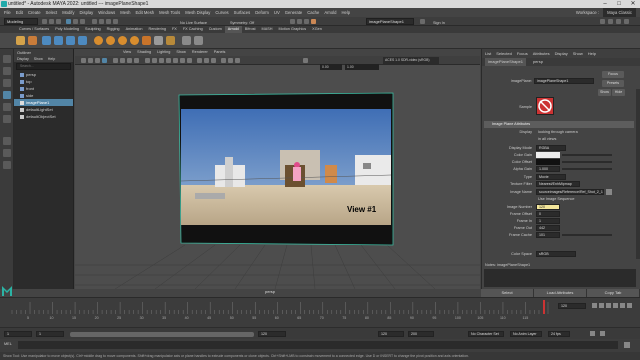 The width and height of the screenshot is (640, 360). What do you see at coordinates (43, 88) in the screenshot?
I see `outliner-item-front: front` at bounding box center [43, 88].